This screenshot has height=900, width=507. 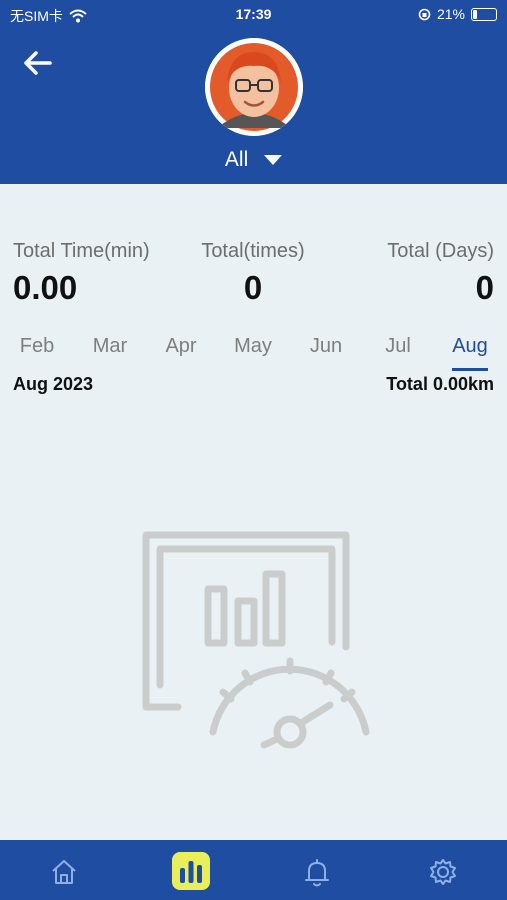 I want to click on total-distance: Total 0.00km, so click(x=440, y=384).